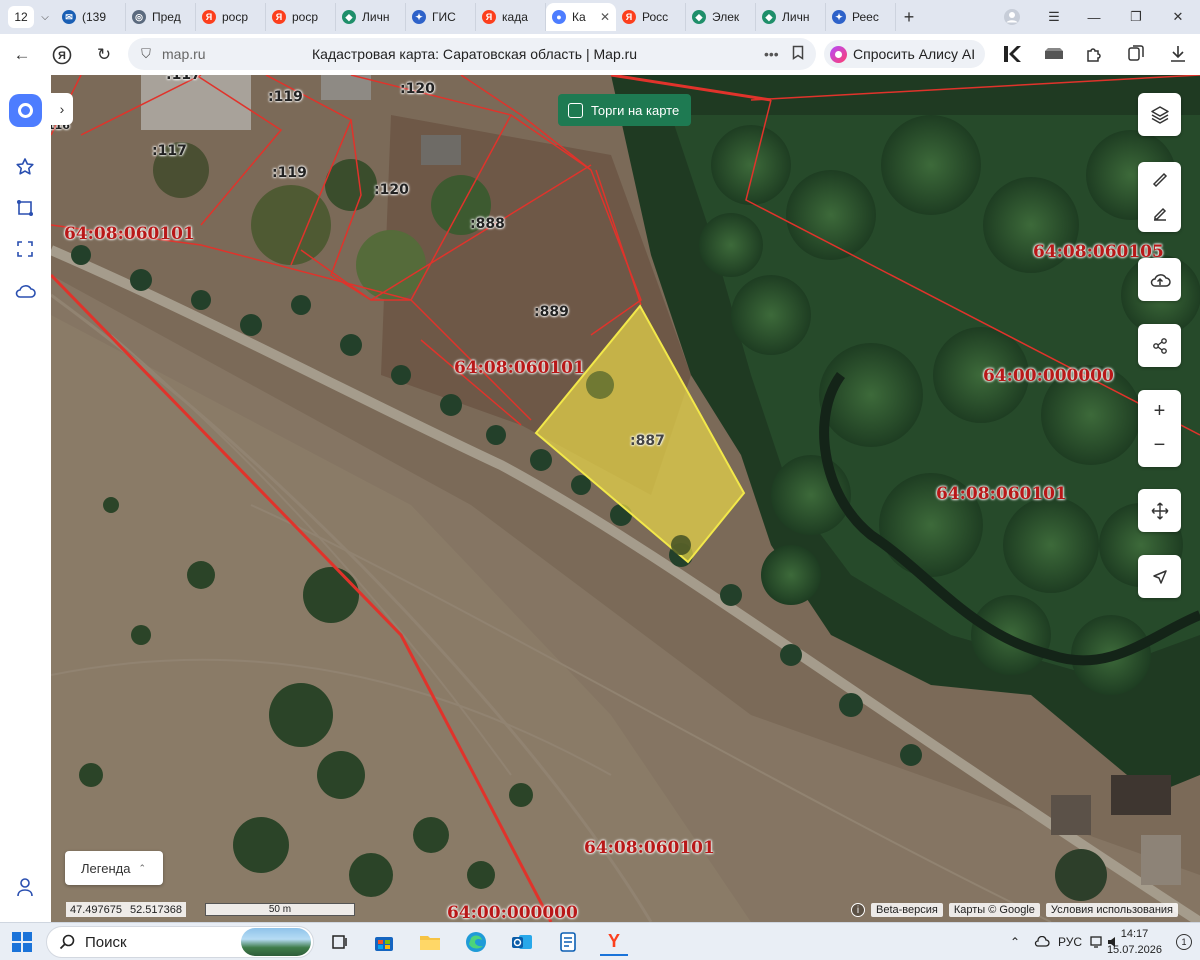 Image resolution: width=1200 pixels, height=960 pixels. I want to click on bookmark-icon, so click(798, 54).